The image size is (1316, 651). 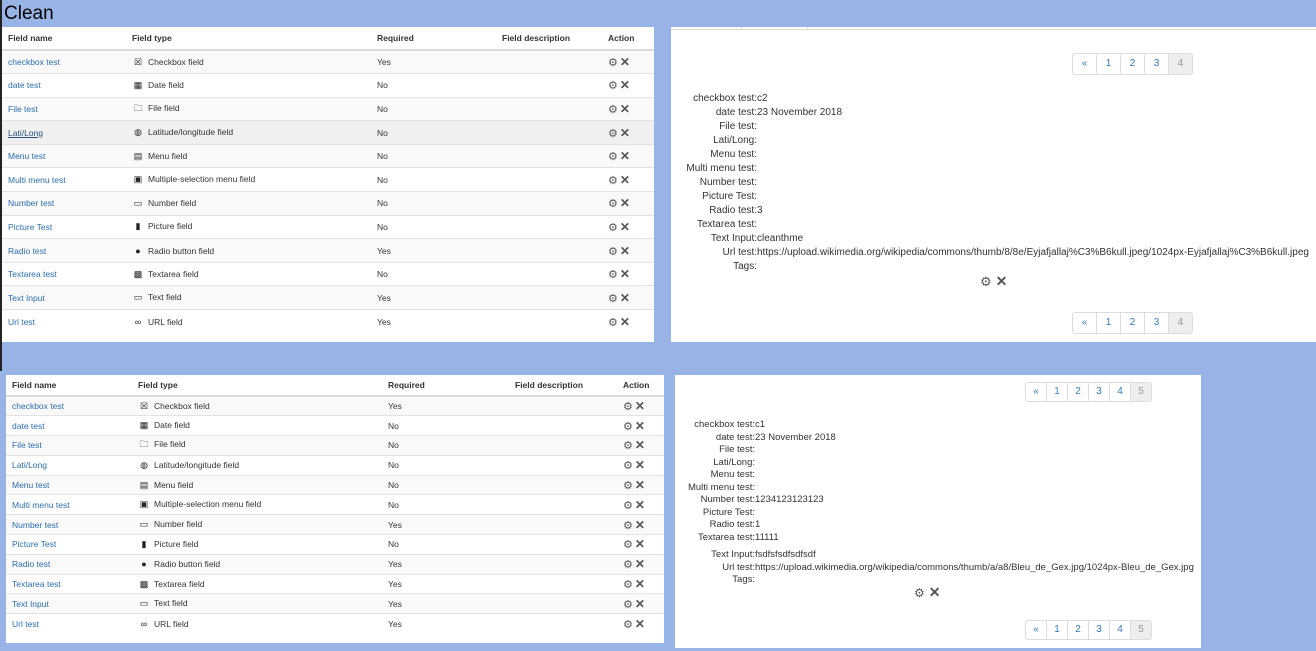 I want to click on record-label: Textarea test:, so click(x=726, y=224).